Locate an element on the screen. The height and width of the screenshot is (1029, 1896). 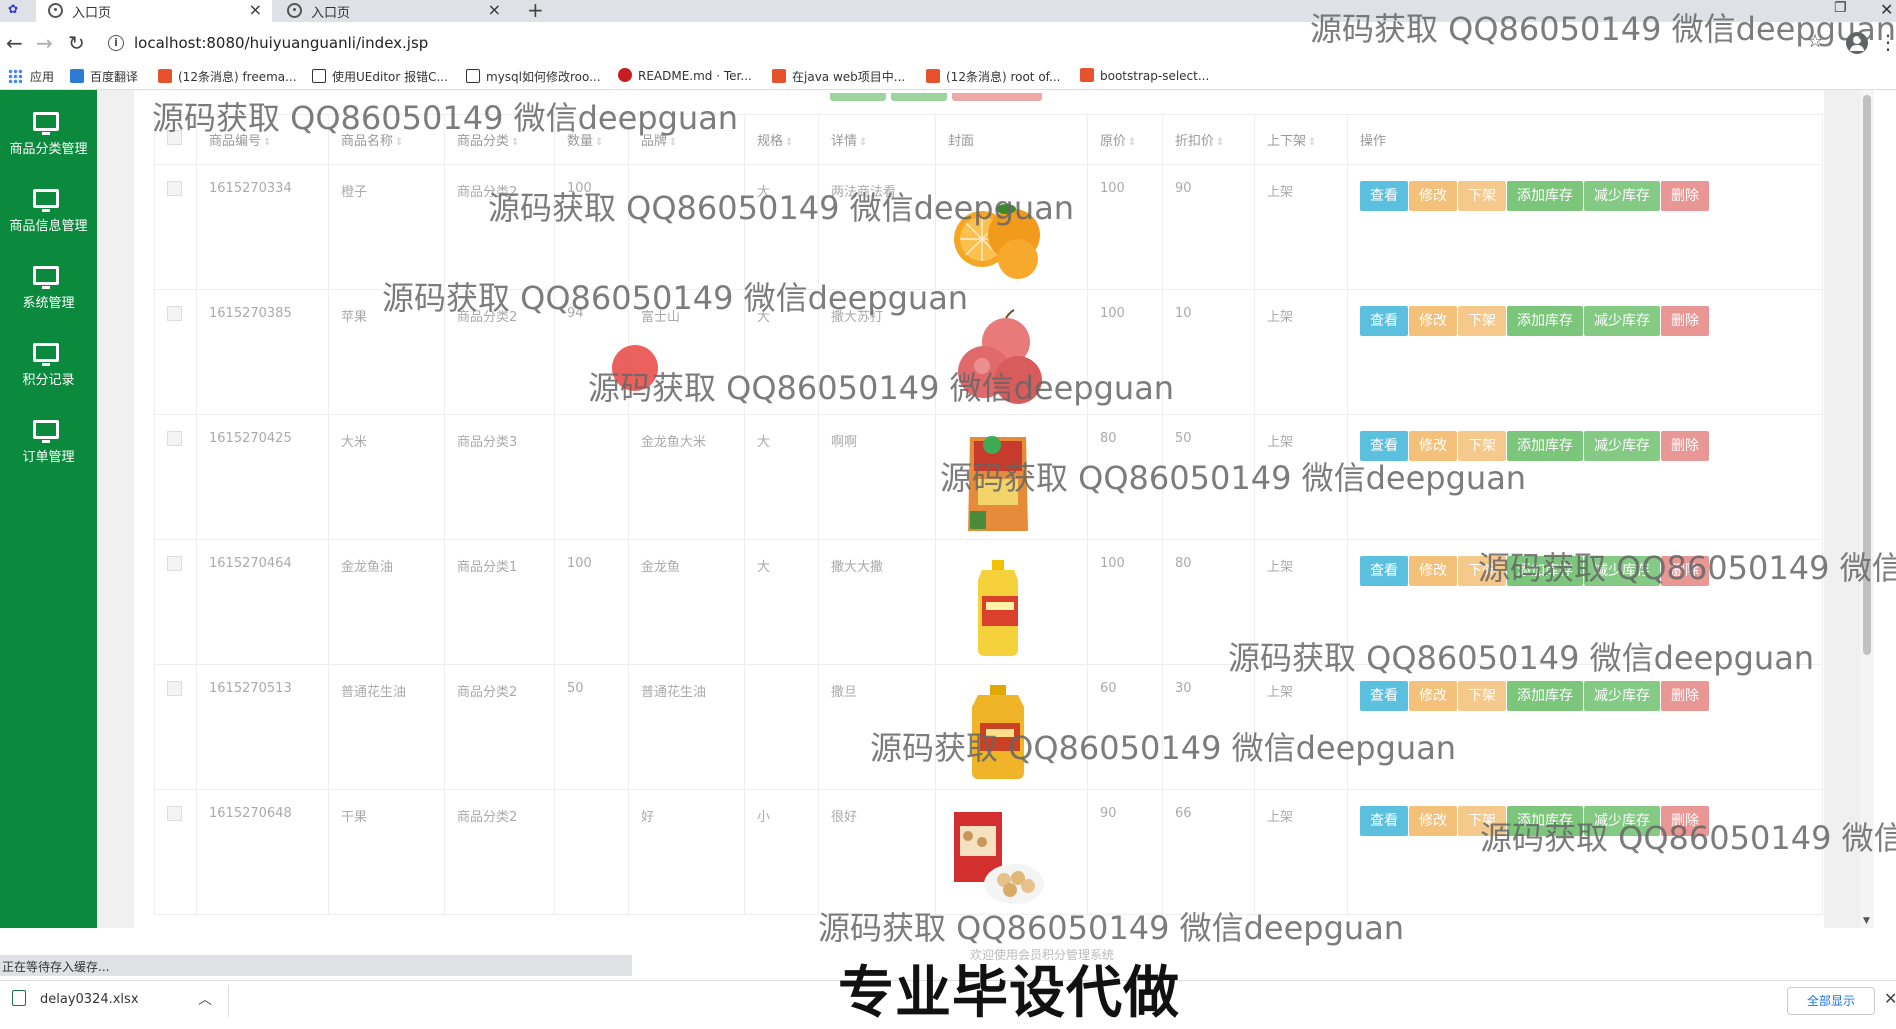
close-icon: ✕ is located at coordinates (1890, 998).